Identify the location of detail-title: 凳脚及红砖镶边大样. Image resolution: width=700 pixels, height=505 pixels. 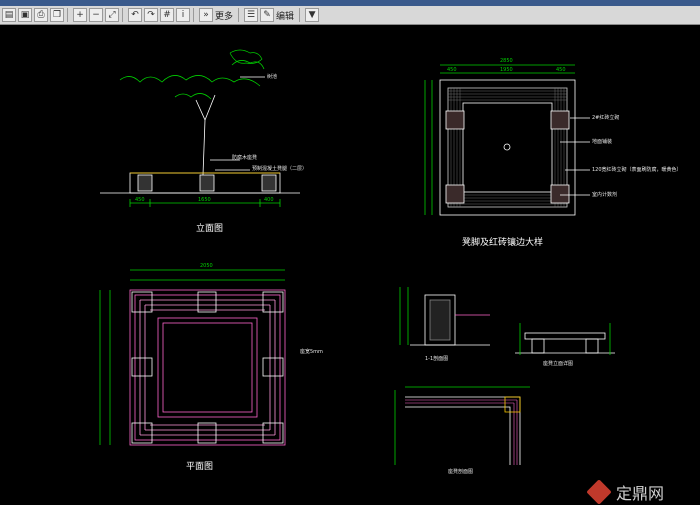
(503, 243).